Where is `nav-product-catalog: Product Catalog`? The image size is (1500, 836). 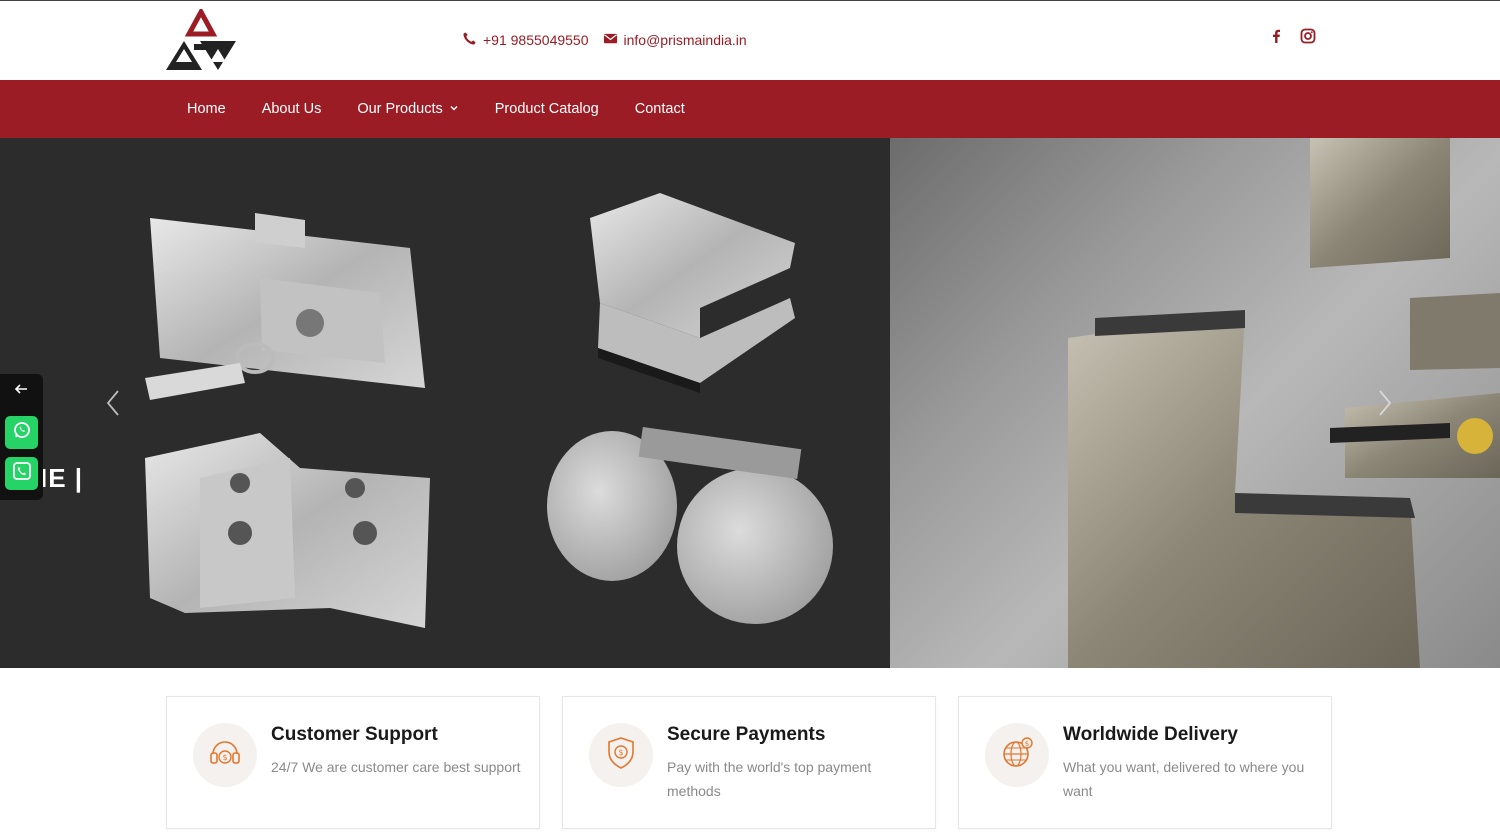
nav-product-catalog: Product Catalog is located at coordinates (547, 109).